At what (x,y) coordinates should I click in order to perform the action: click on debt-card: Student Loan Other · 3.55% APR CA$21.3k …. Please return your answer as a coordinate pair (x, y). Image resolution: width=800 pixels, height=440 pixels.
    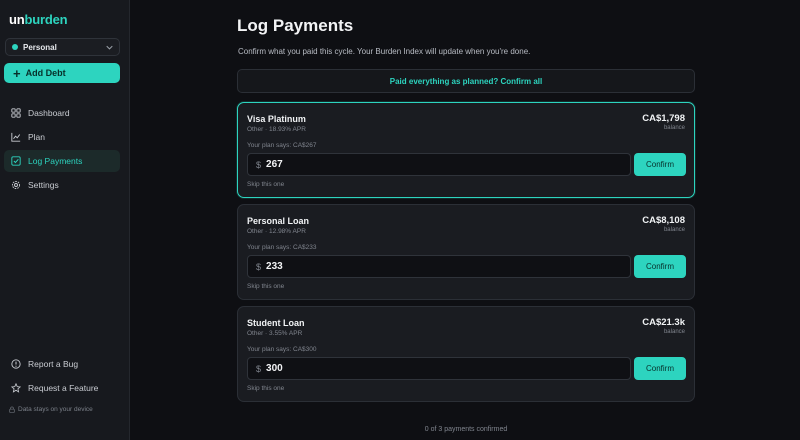
    Looking at the image, I should click on (466, 354).